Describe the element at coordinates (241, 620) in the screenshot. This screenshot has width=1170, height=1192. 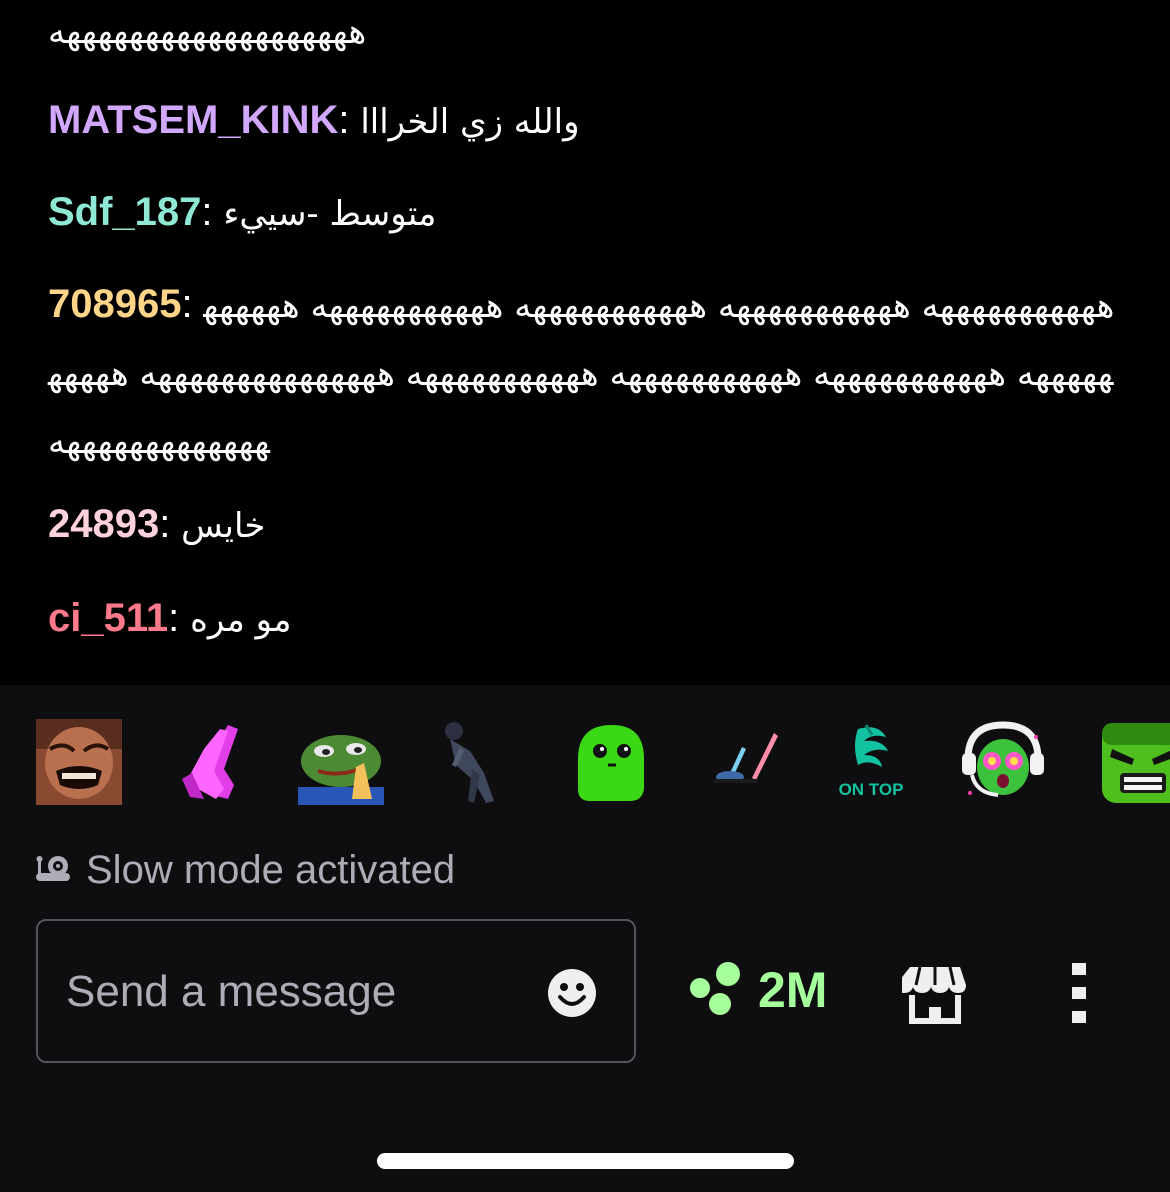
I see `message-text: مو مره` at that location.